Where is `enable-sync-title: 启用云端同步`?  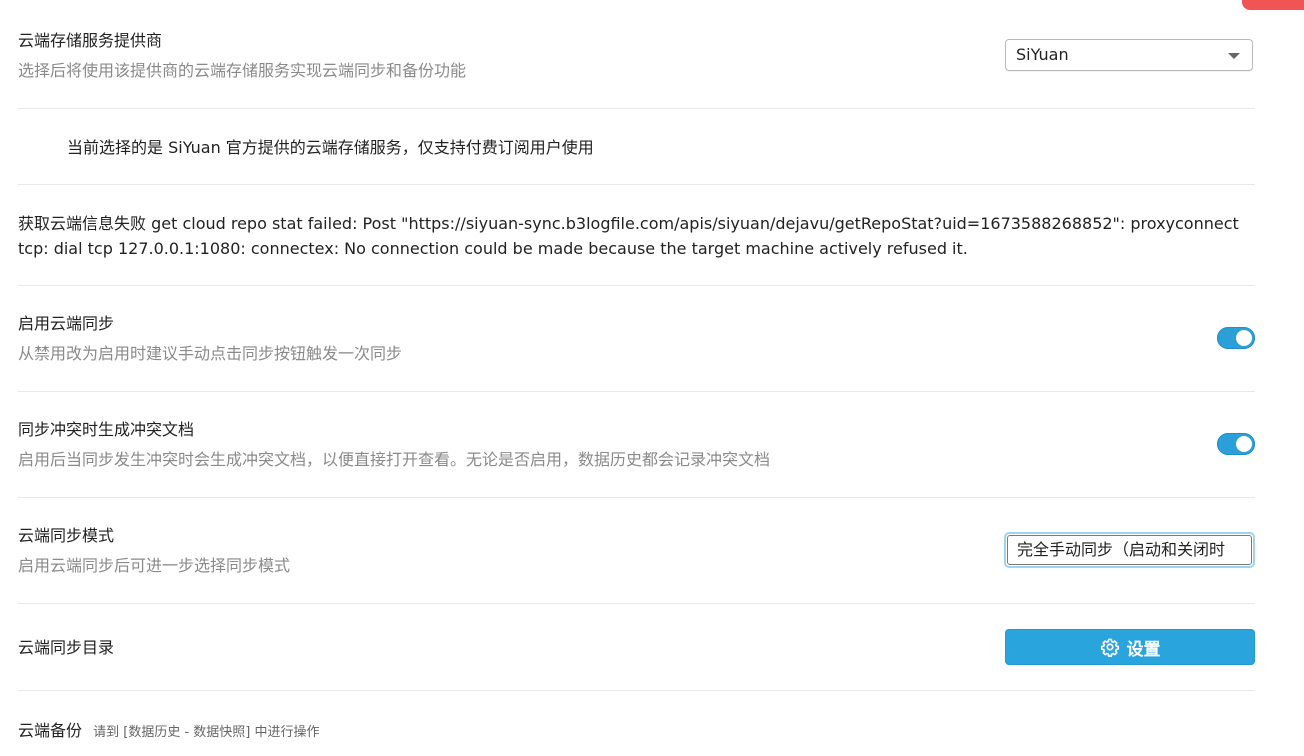 enable-sync-title: 启用云端同步 is located at coordinates (66, 323).